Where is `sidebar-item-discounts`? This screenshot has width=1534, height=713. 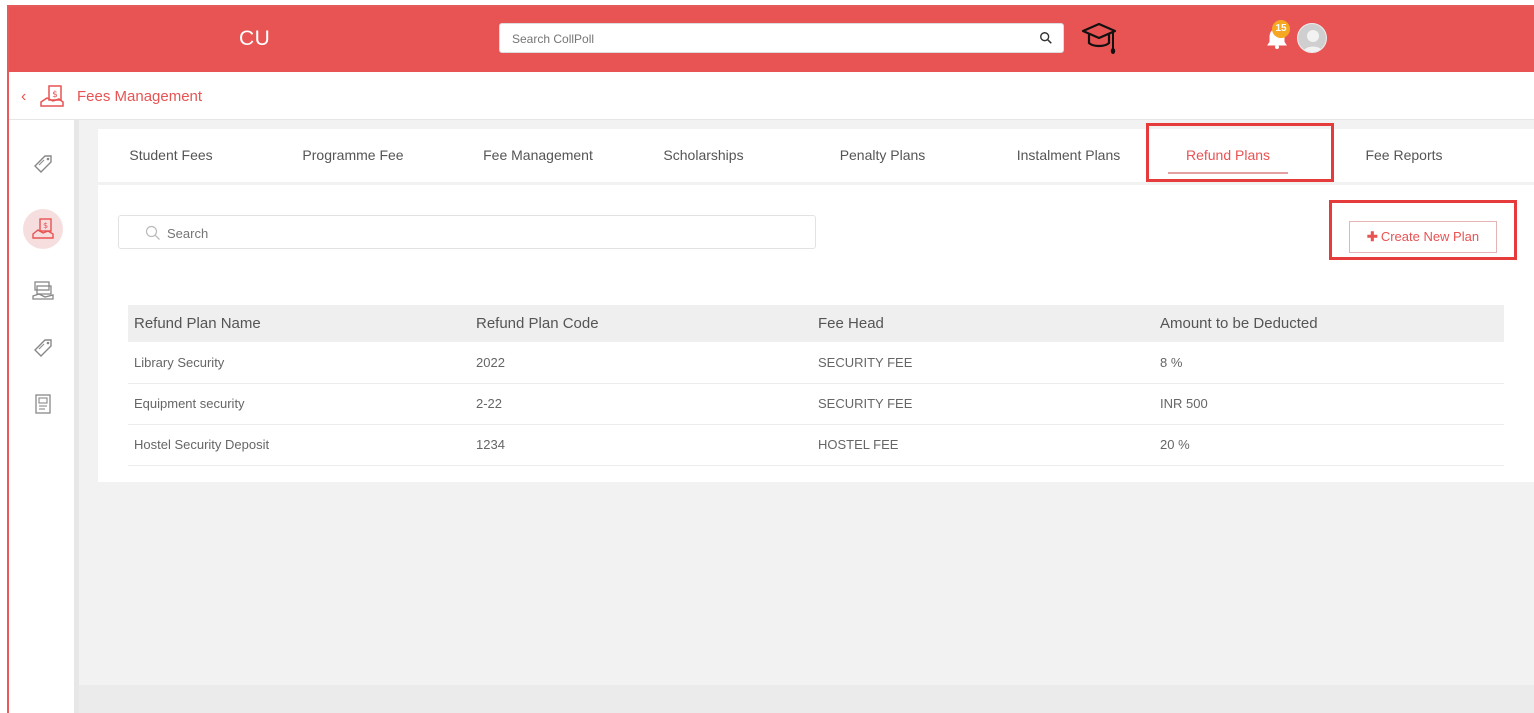 sidebar-item-discounts is located at coordinates (43, 348).